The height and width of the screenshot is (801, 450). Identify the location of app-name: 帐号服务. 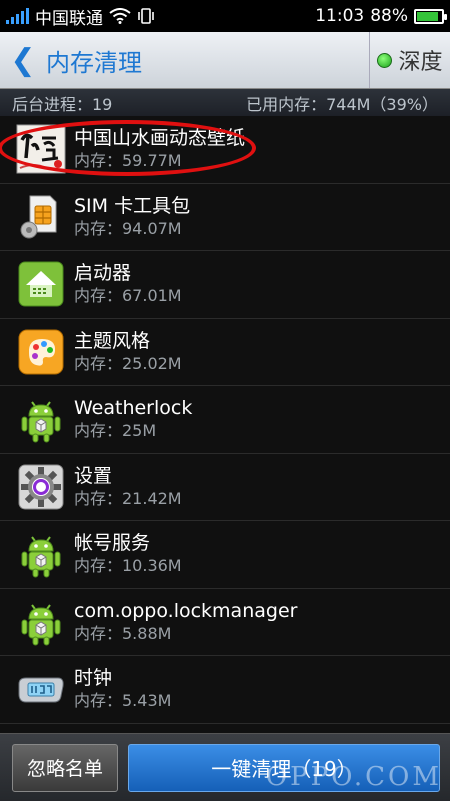
(112, 543).